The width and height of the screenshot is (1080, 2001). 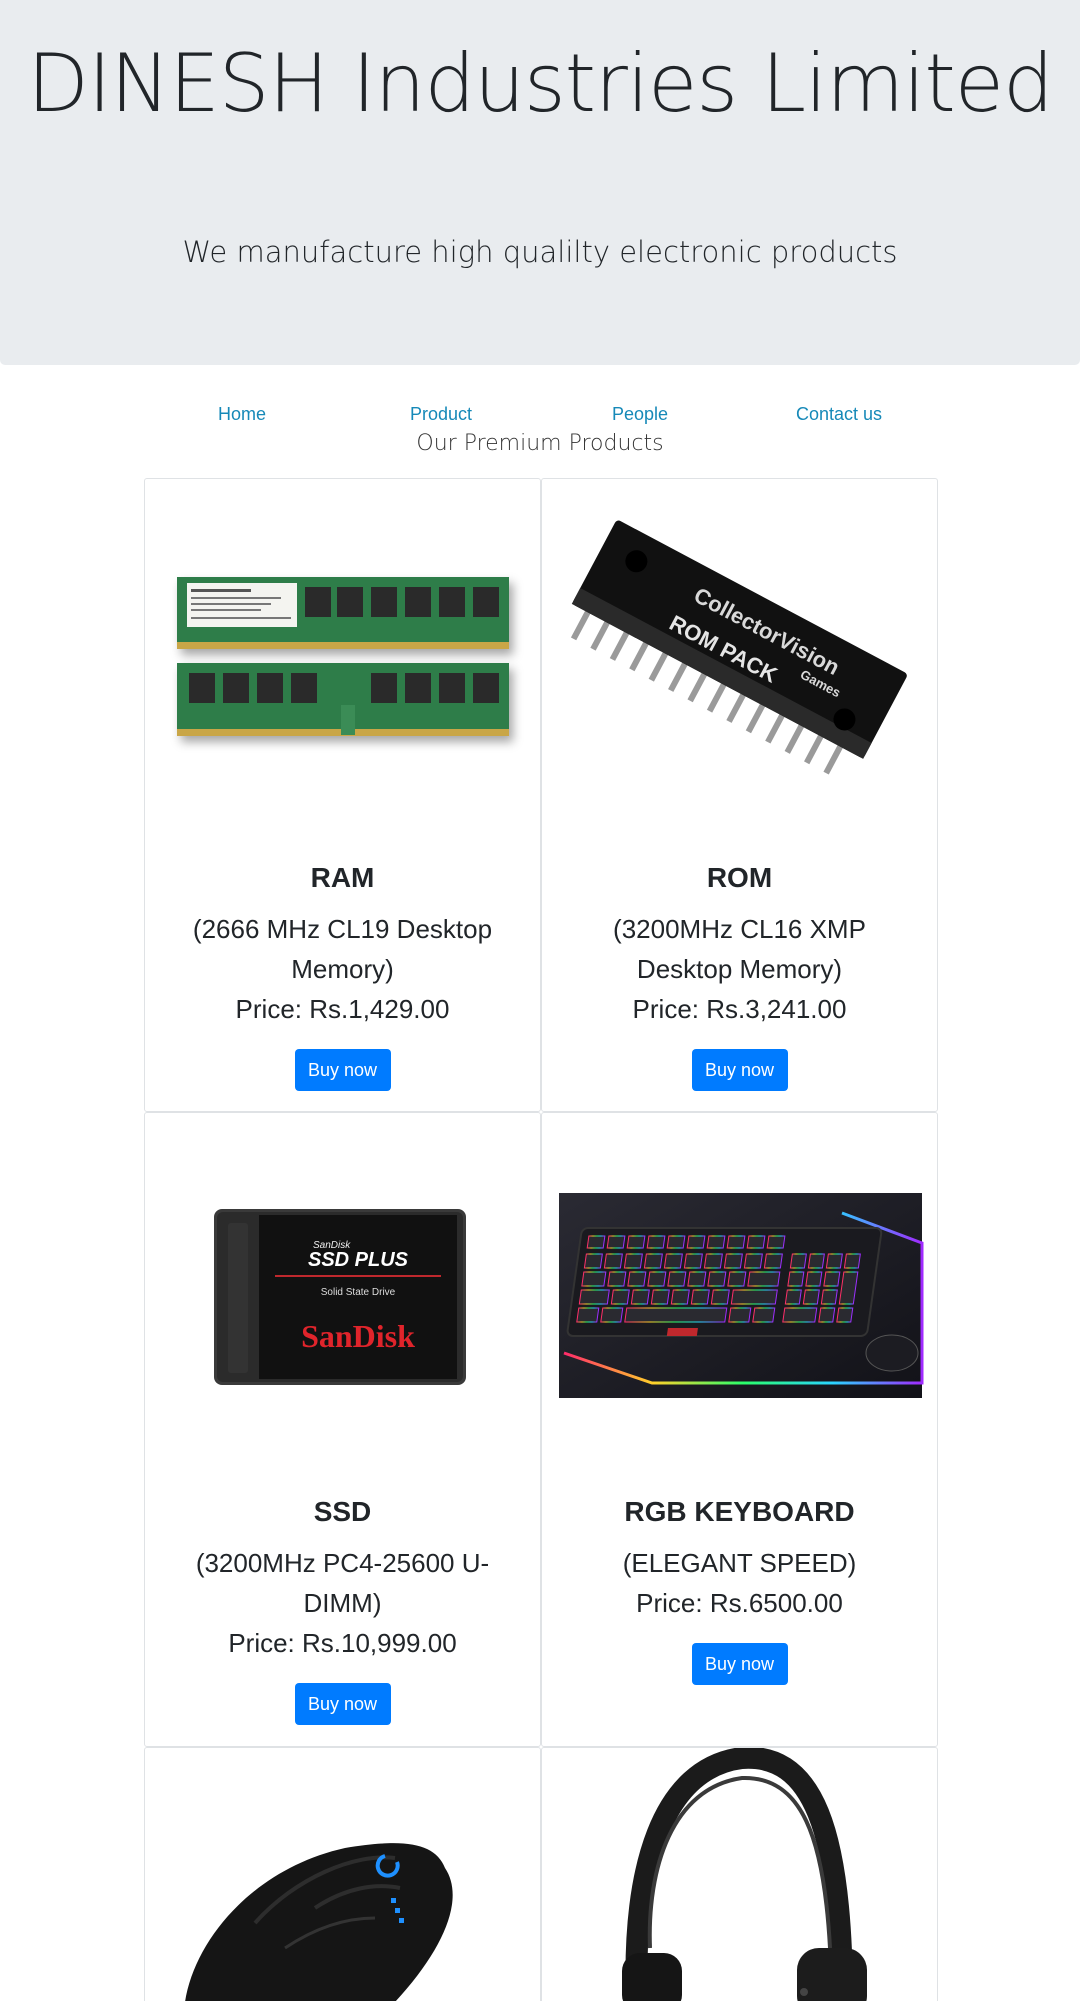 What do you see at coordinates (342, 1583) in the screenshot?
I see `product-description: (3200MHz PC4-25600 U-DIMM)` at bounding box center [342, 1583].